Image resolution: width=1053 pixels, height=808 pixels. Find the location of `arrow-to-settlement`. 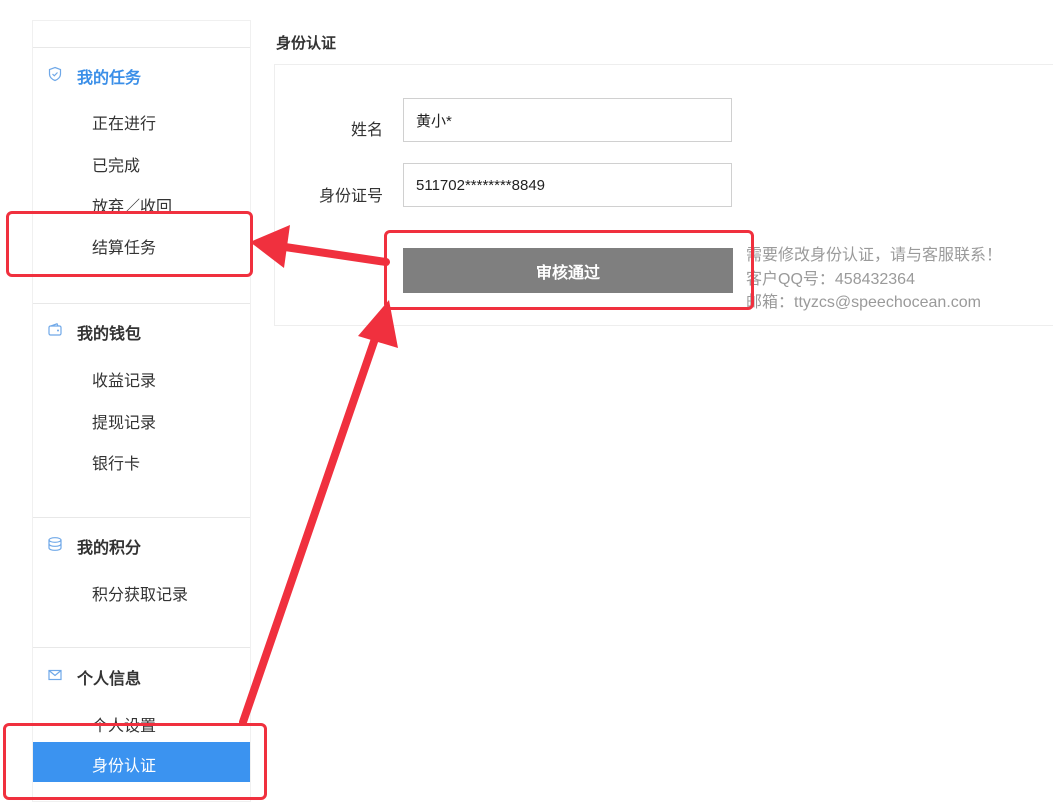

arrow-to-settlement is located at coordinates (335, 254).